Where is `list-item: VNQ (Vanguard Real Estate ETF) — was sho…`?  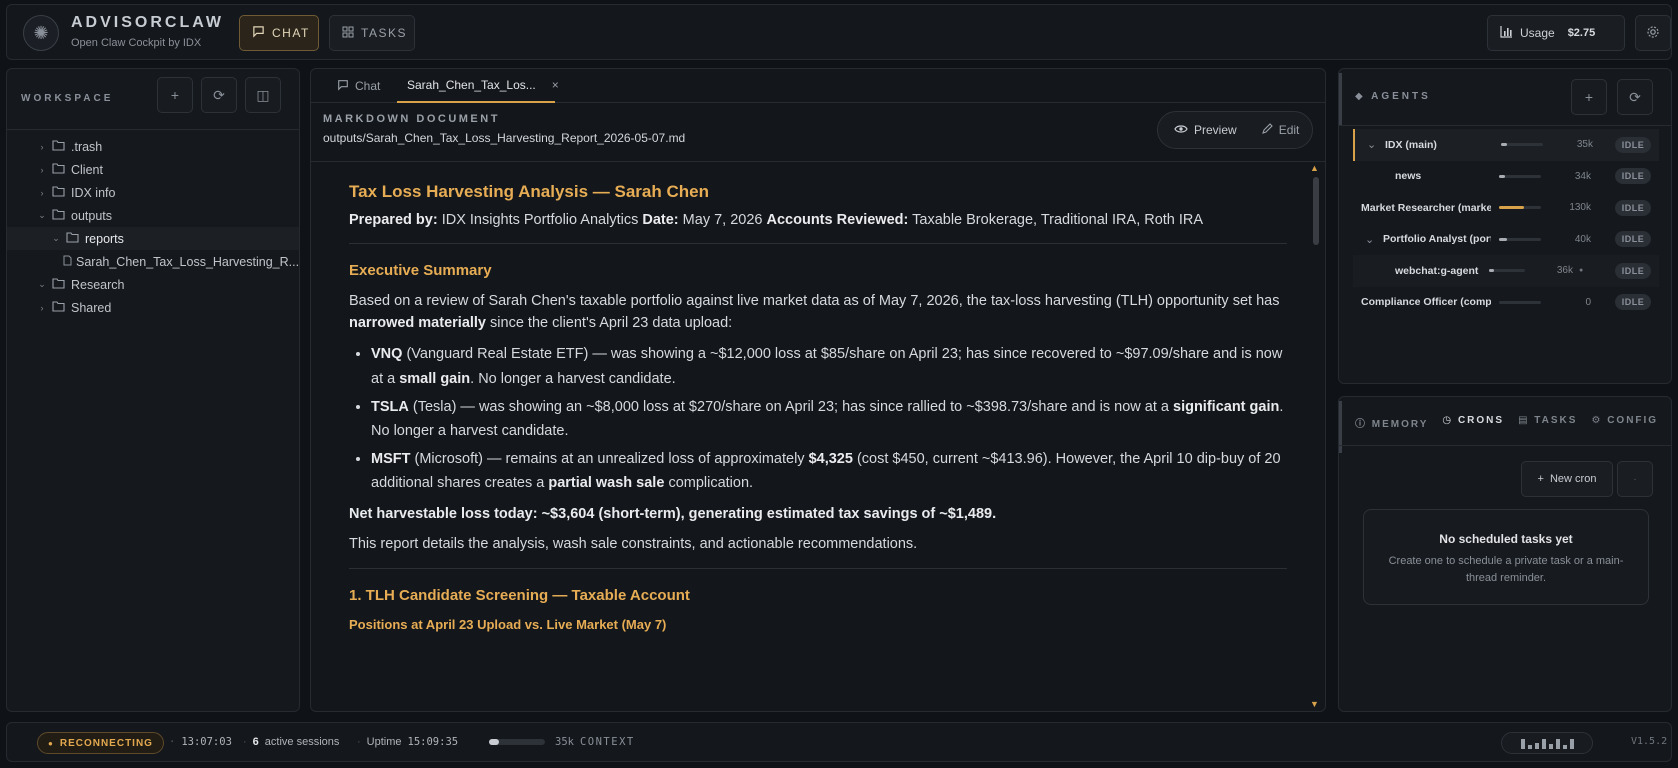 list-item: VNQ (Vanguard Real Estate ETF) — was sho… is located at coordinates (829, 366).